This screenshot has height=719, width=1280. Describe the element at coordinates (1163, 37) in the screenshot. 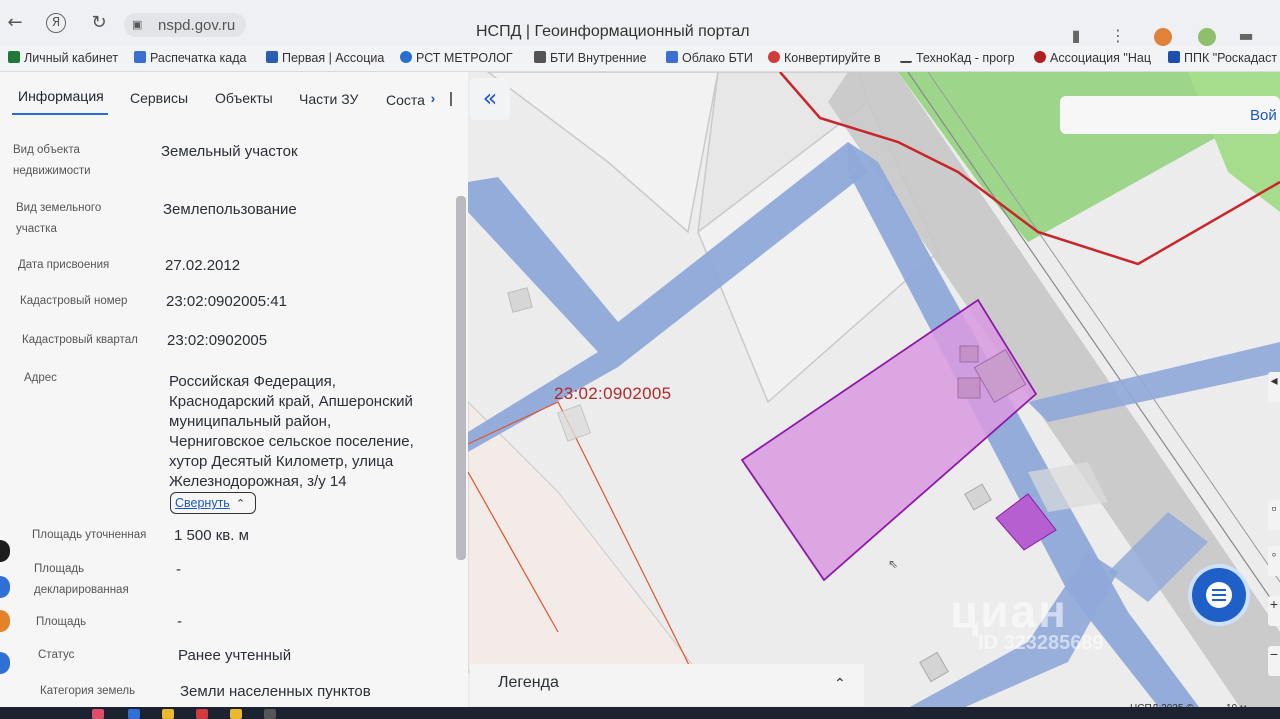

I see `extension-icon` at that location.